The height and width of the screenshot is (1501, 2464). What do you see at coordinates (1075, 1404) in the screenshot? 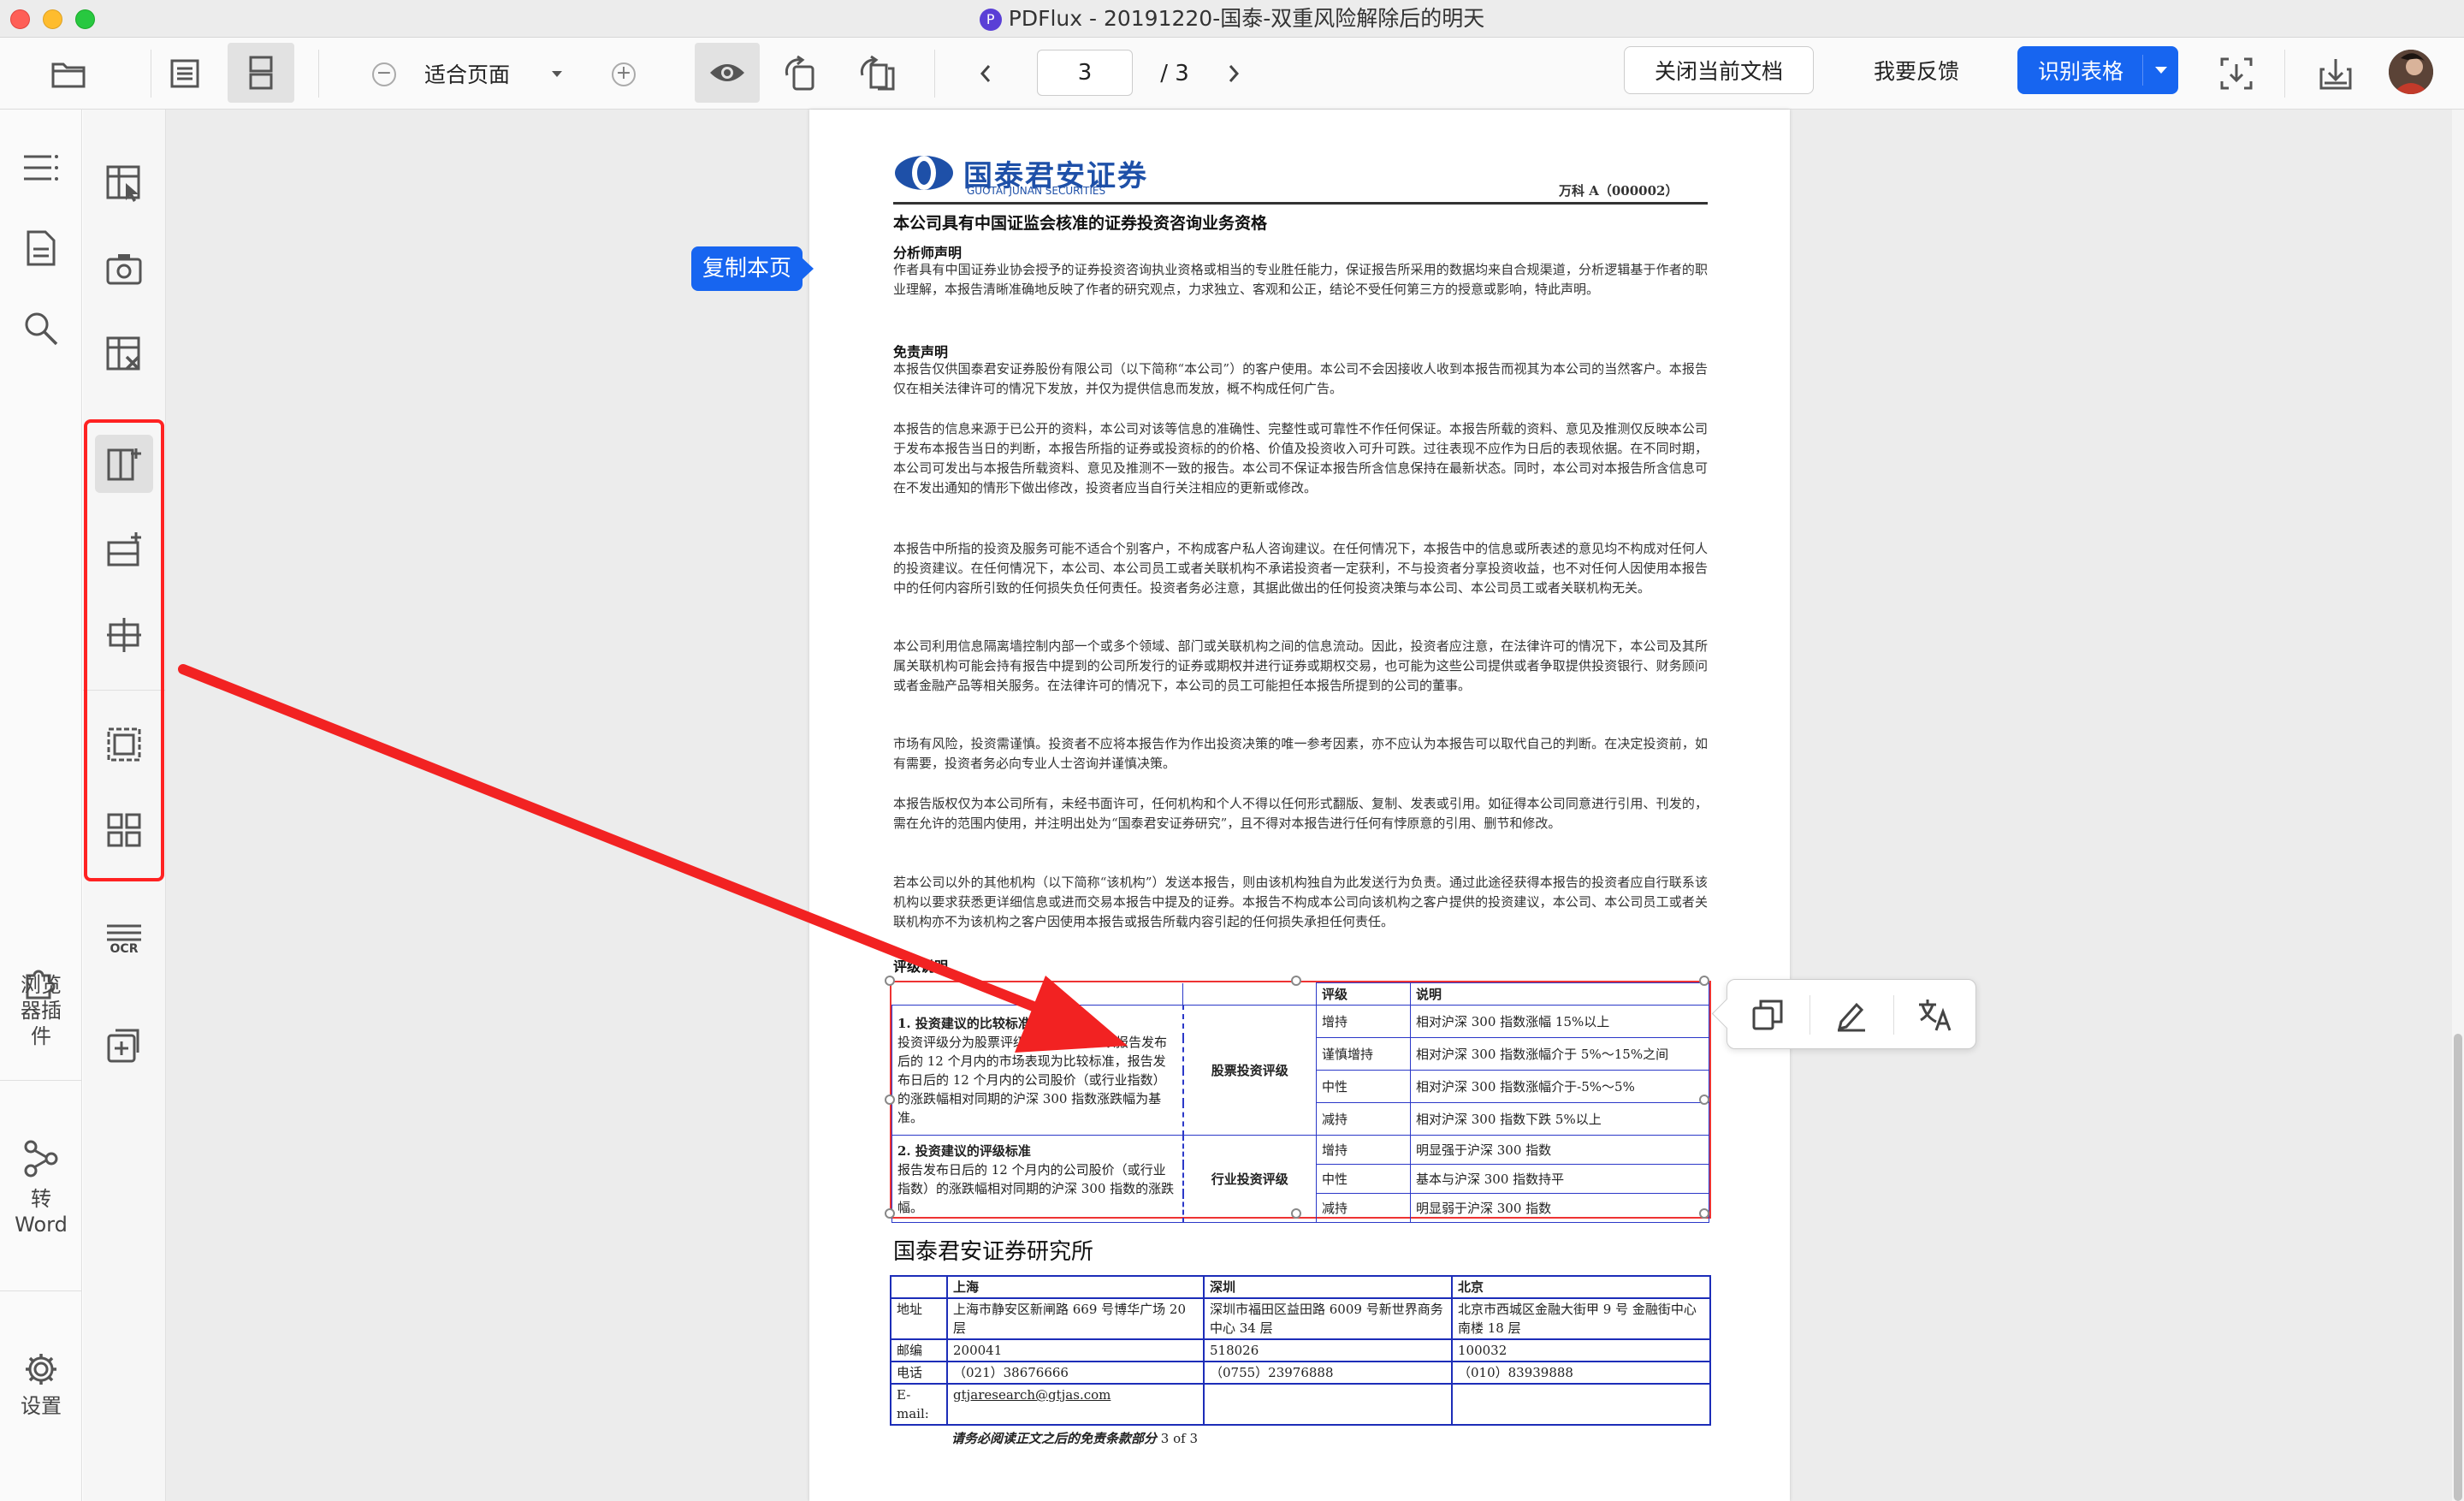
I see `email-link: gtjaresearch@gtjas.com` at bounding box center [1075, 1404].